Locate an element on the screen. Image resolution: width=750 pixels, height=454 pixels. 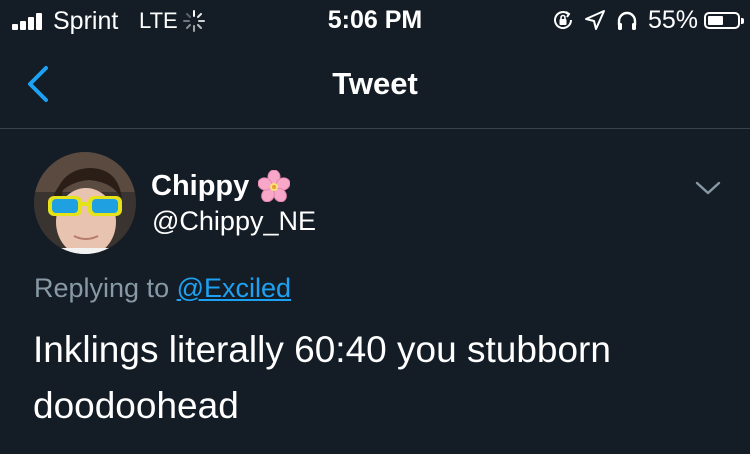
mention-link: @Exciled is located at coordinates (234, 288).